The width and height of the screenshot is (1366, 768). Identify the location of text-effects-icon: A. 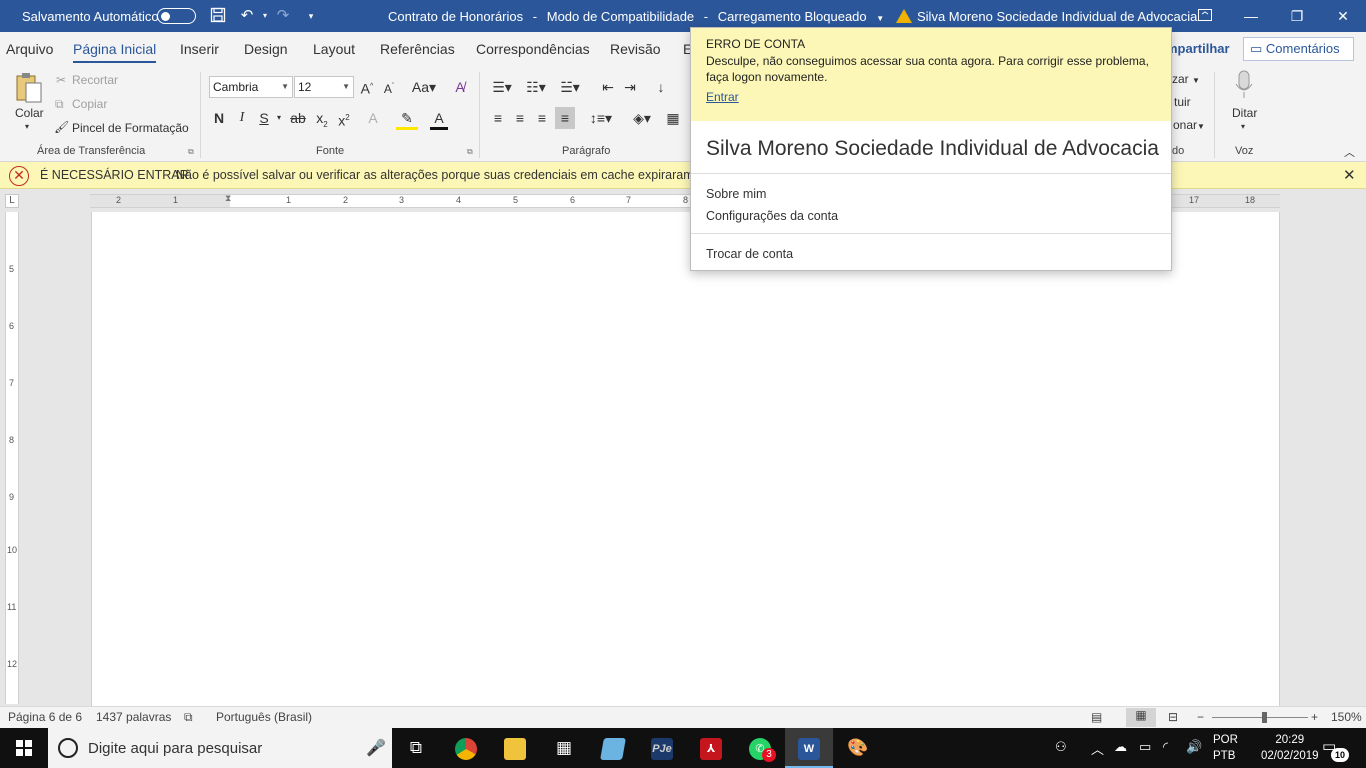
(373, 118).